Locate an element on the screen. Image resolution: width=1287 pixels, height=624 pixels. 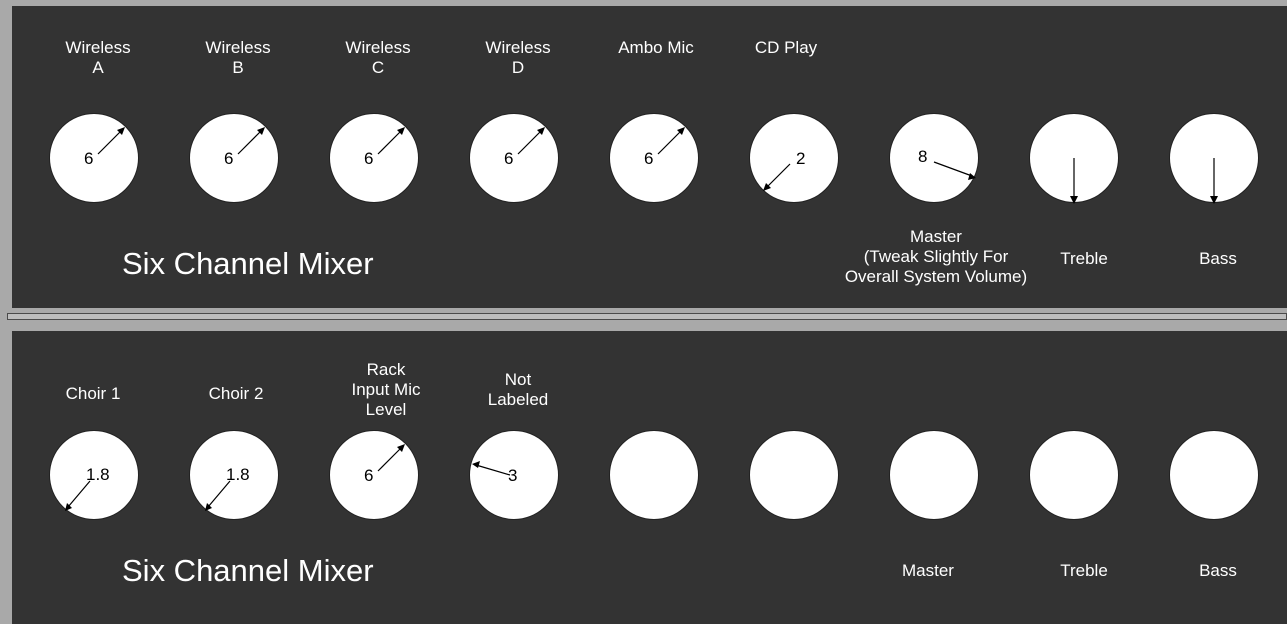
knob-cd-play: 2 is located at coordinates (794, 158).